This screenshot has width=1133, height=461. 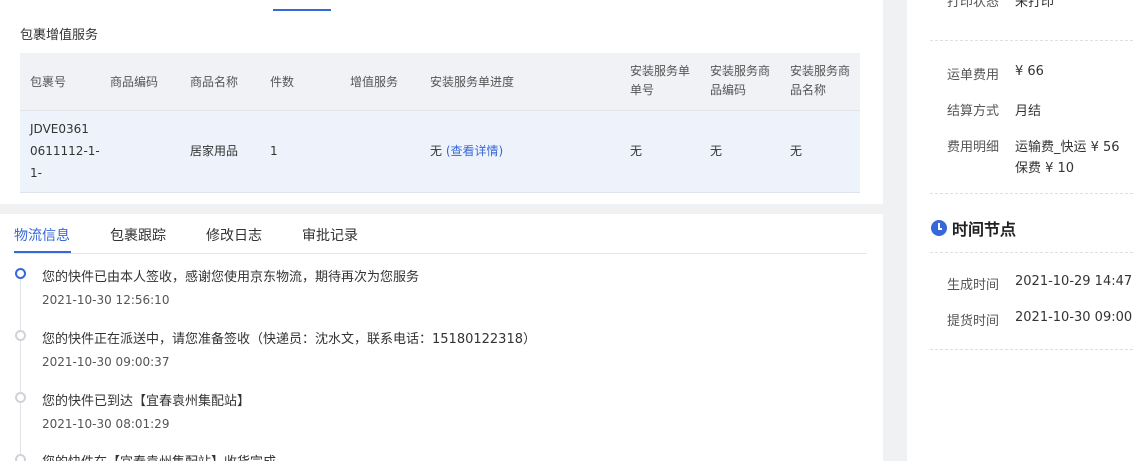 I want to click on print-status-value: 未打印, so click(x=1035, y=5).